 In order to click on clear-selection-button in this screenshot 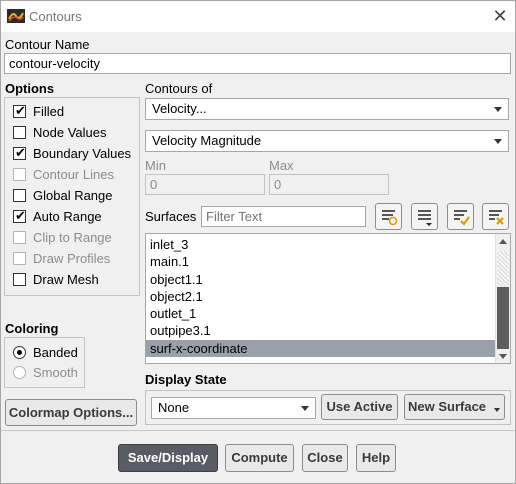, I will do `click(495, 216)`.